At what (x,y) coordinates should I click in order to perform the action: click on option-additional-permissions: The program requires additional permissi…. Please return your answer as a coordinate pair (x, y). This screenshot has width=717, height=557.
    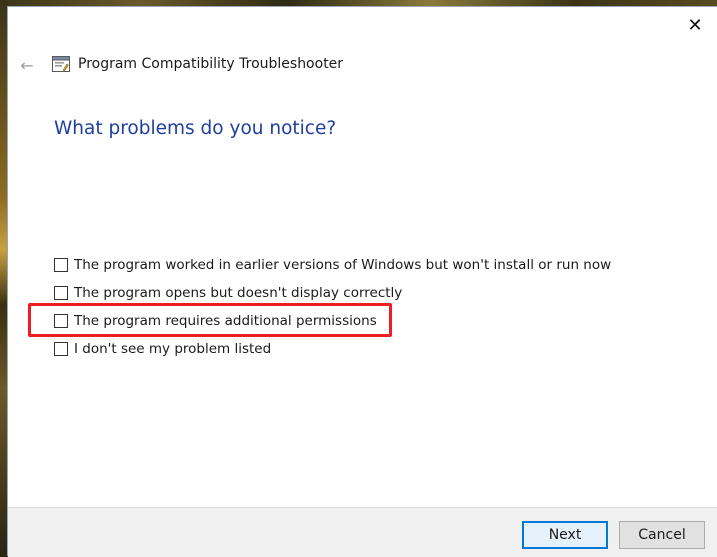
    Looking at the image, I should click on (215, 321).